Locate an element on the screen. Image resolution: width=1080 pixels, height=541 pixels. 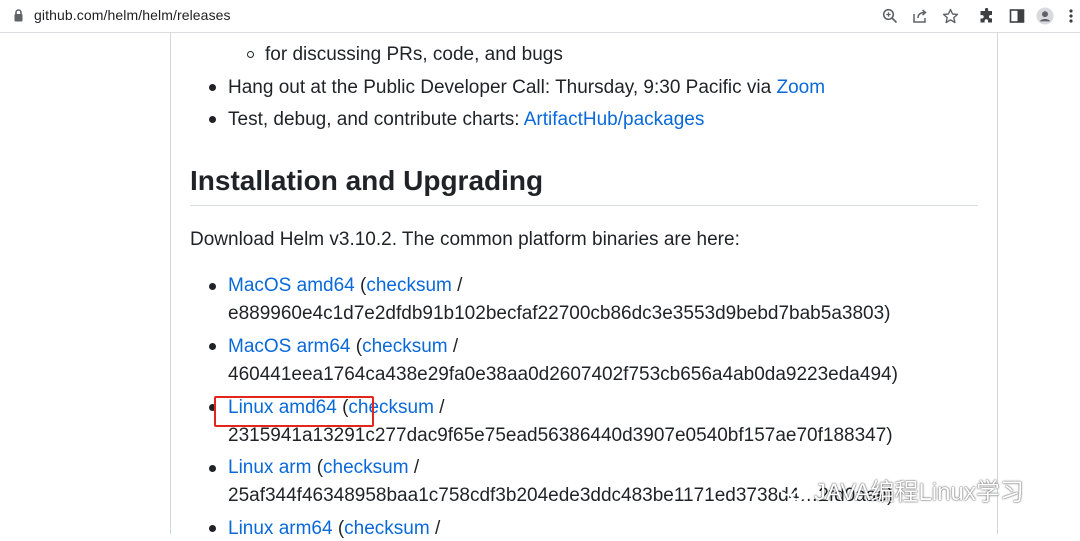
binary-item-macos-arm64: MacOS arm64 (checksum / is located at coordinates (343, 347).